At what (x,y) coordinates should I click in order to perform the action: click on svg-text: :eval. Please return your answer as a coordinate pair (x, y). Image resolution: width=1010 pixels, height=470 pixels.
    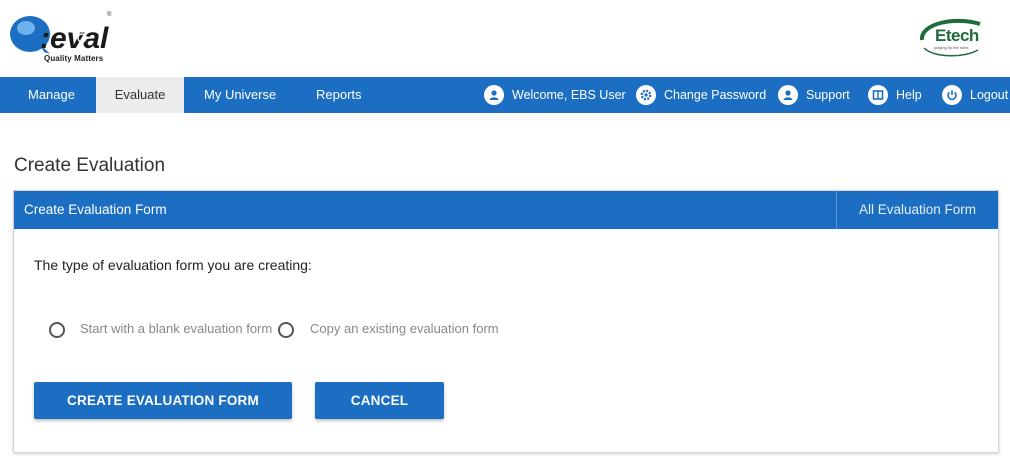
    Looking at the image, I should click on (74, 38).